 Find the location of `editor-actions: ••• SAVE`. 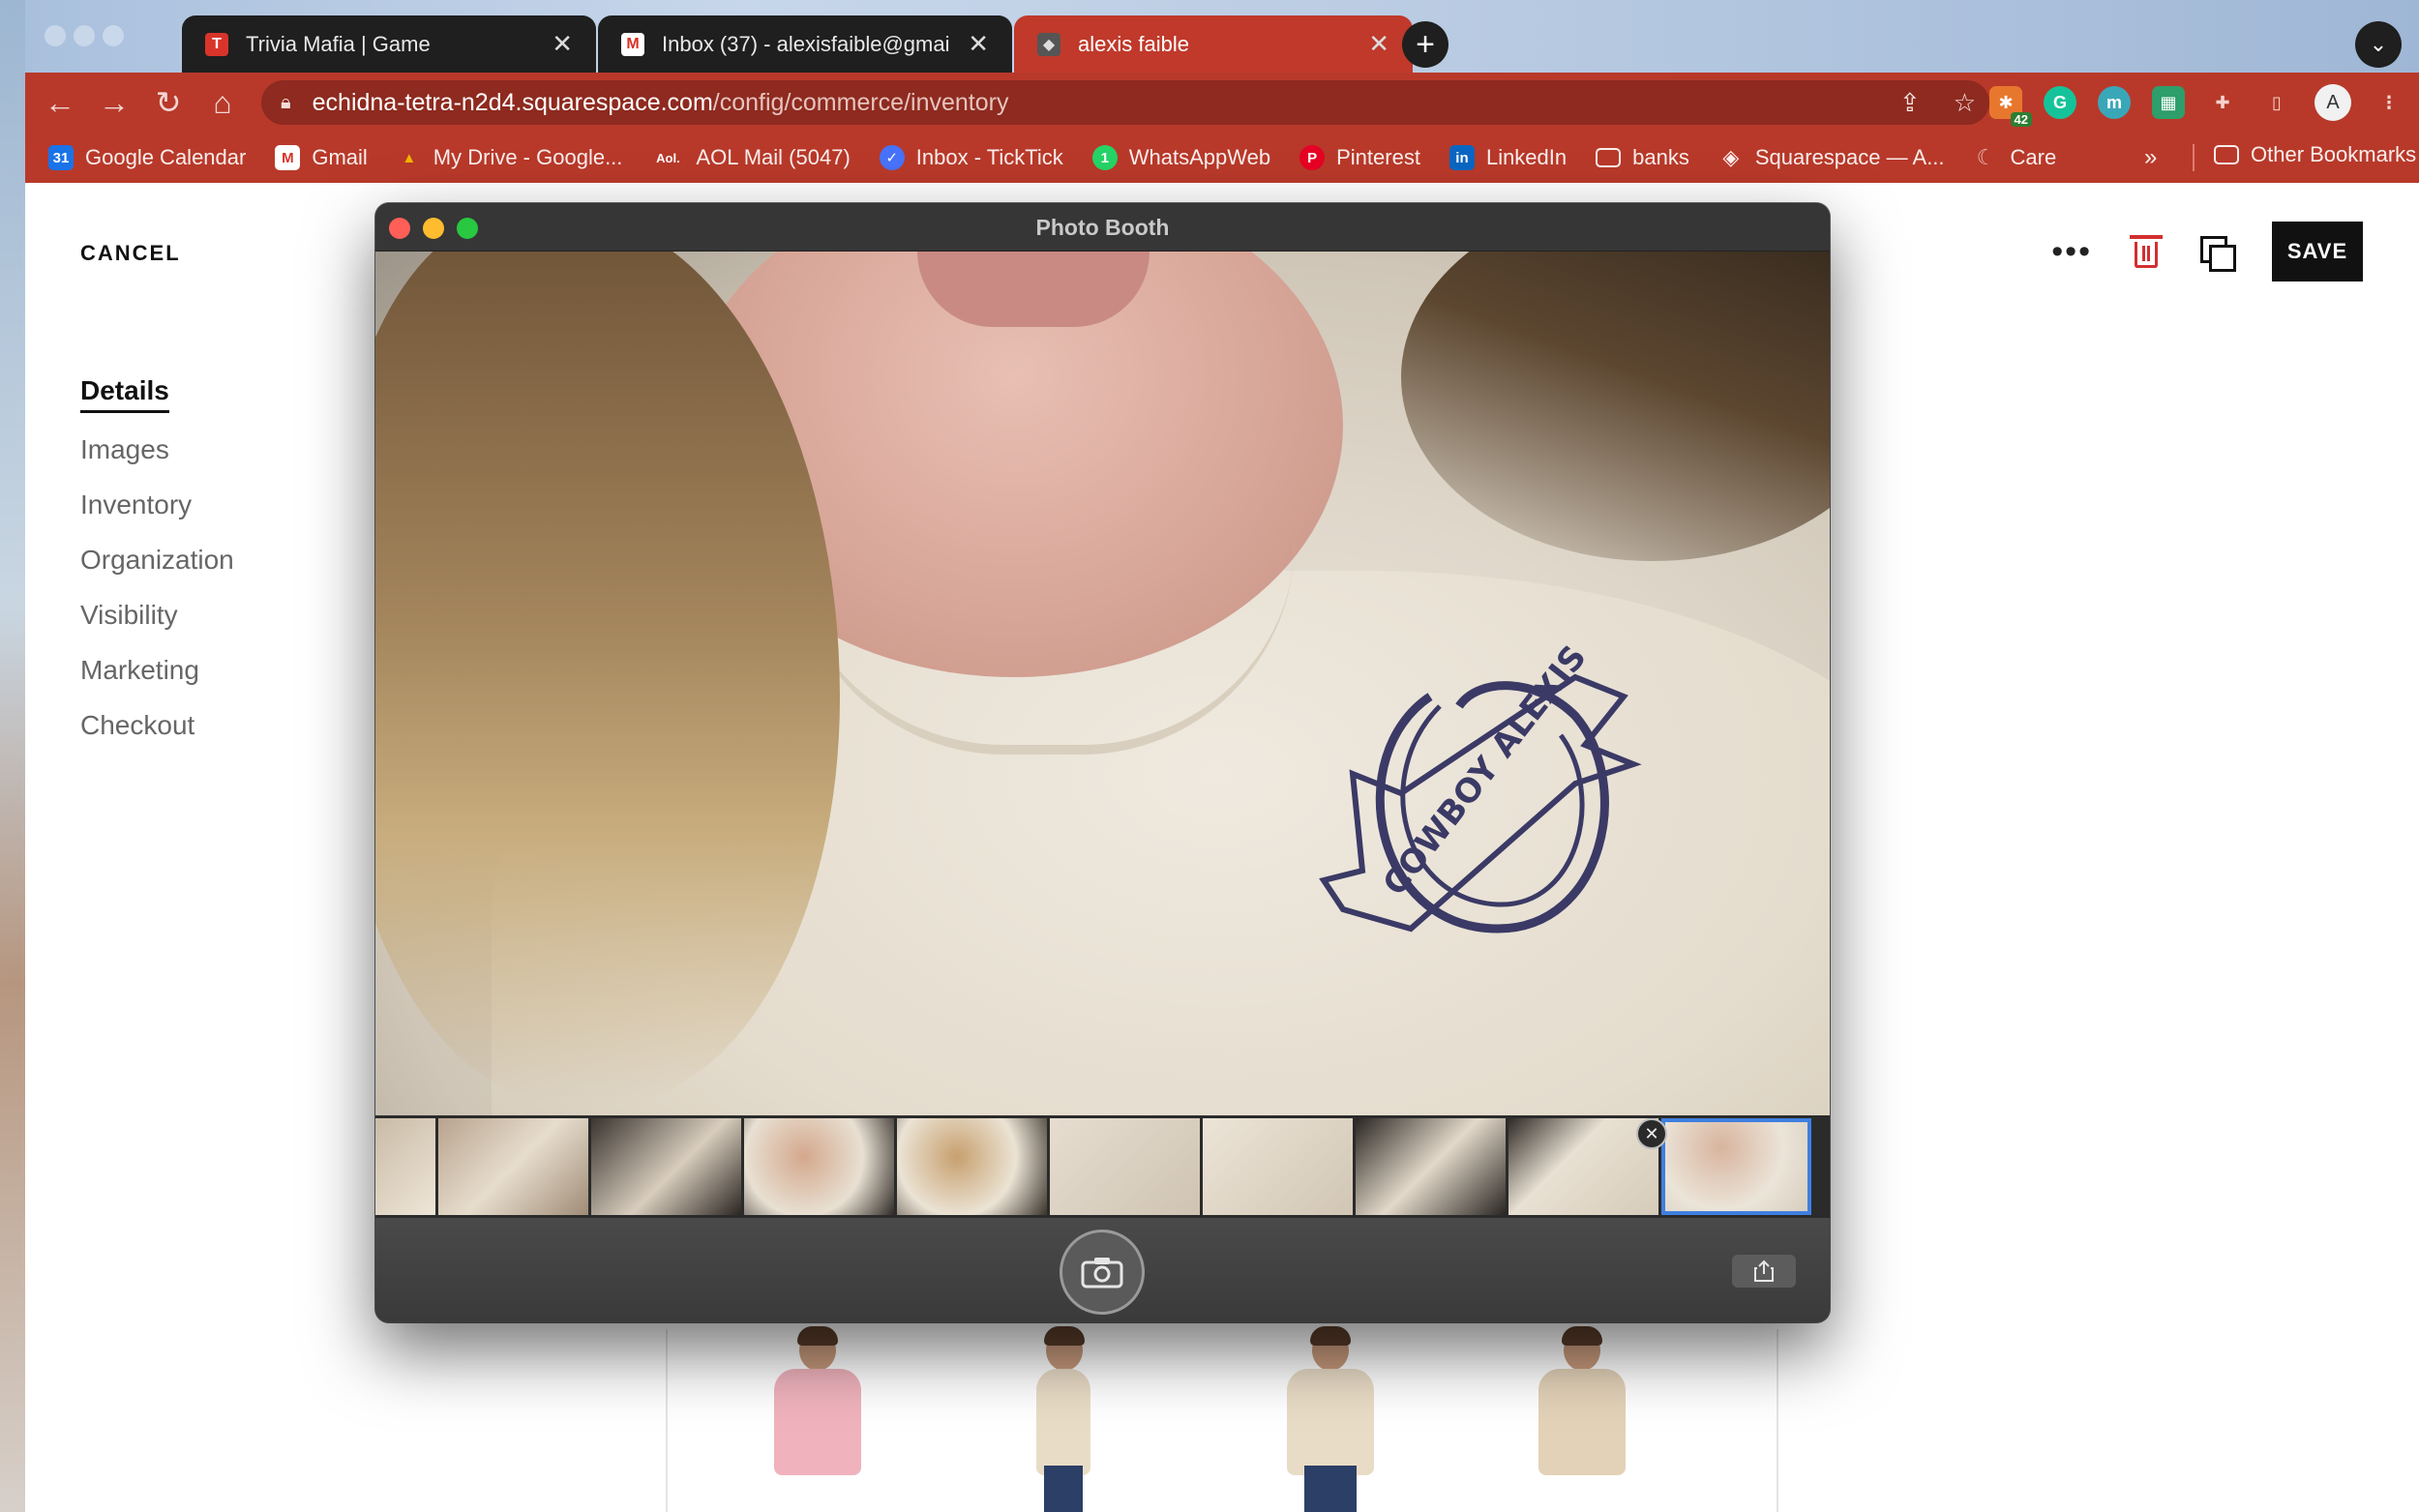

editor-actions: ••• SAVE is located at coordinates (2207, 252).